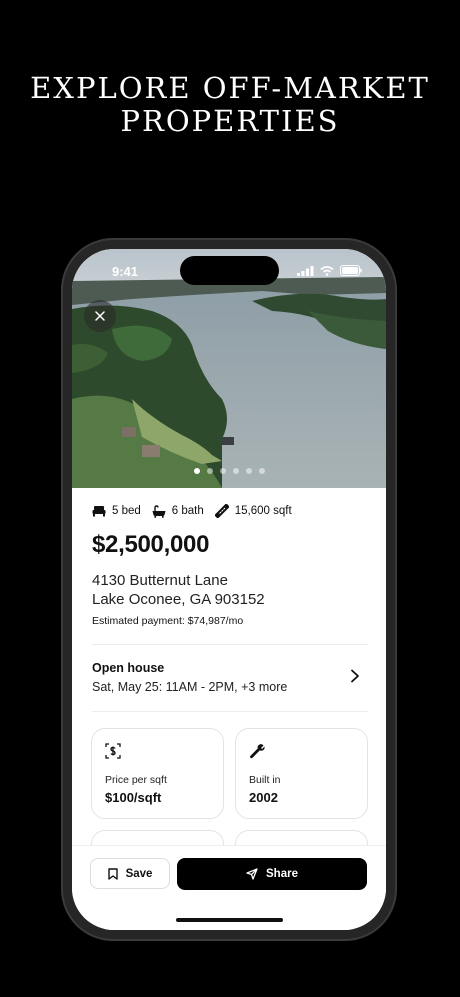 This screenshot has width=460, height=997. I want to click on detail-card-price-per-sqft: Price per sqft $100/sqft, so click(157, 773).